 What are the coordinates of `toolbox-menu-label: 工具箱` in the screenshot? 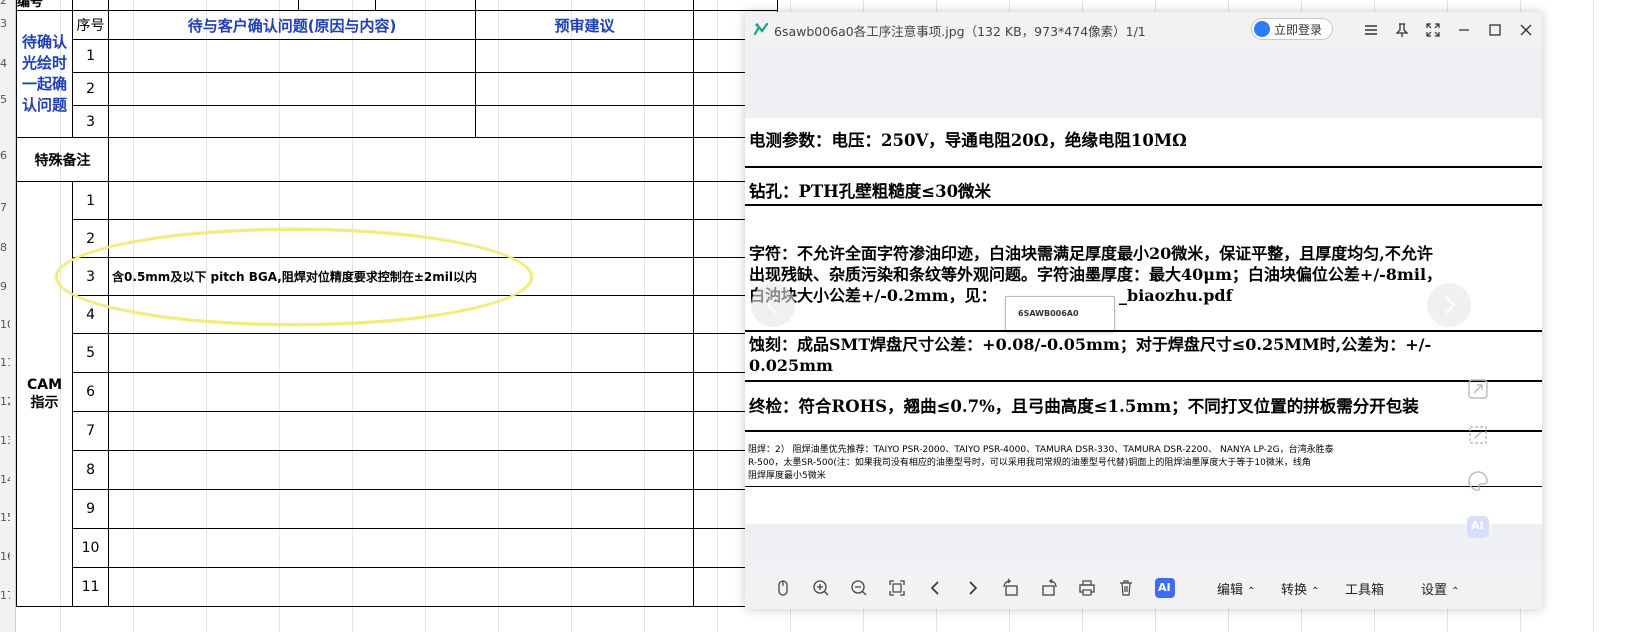 It's located at (1365, 590).